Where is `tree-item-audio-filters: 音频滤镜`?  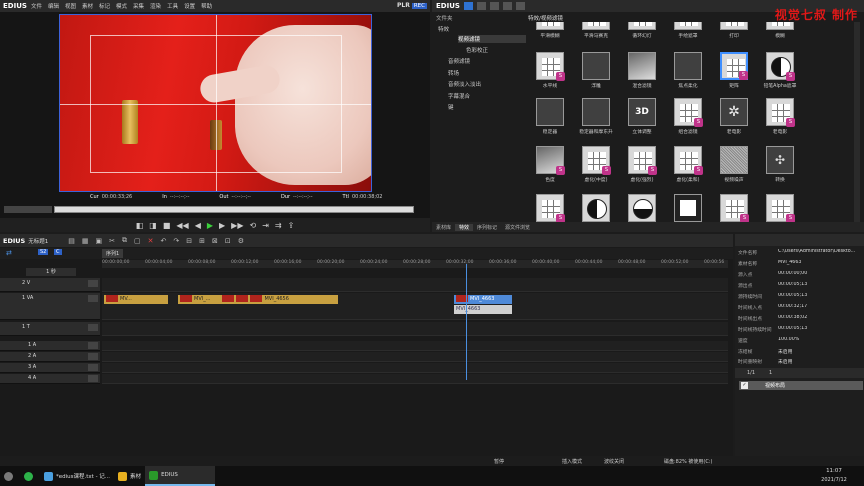 tree-item-audio-filters: 音频滤镜 is located at coordinates (459, 61).